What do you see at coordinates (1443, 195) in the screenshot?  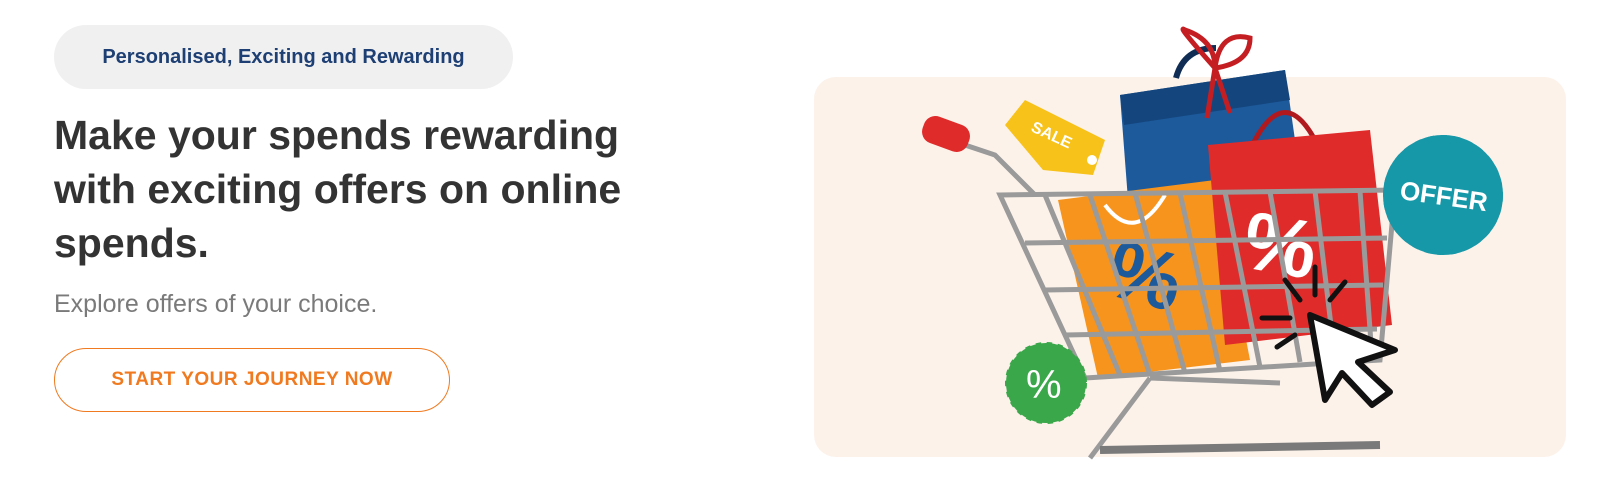 I see `offer-badge-icon: OFFER` at bounding box center [1443, 195].